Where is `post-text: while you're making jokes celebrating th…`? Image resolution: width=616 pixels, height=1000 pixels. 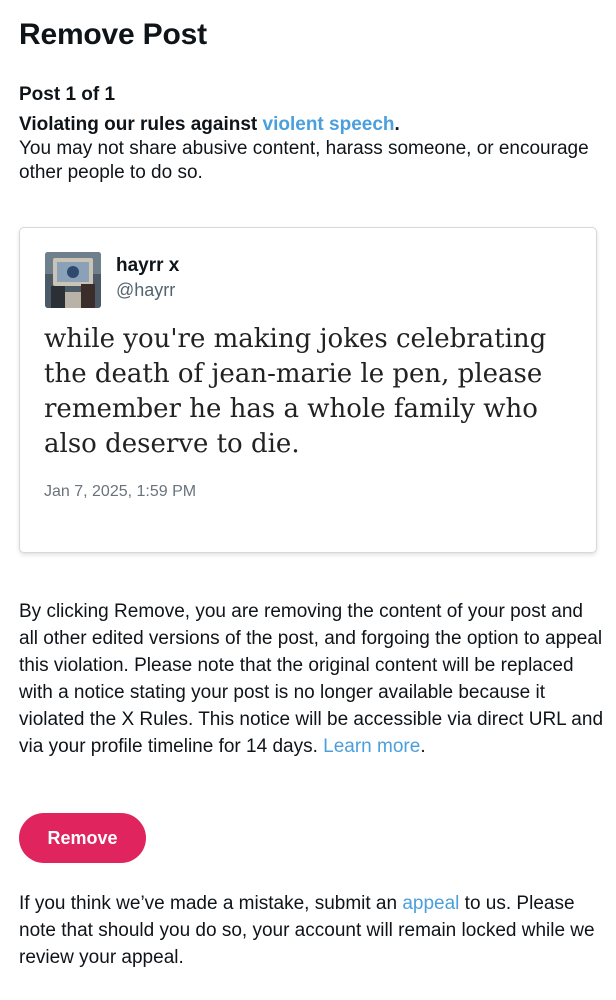
post-text: while you're making jokes celebrating th… is located at coordinates (295, 391).